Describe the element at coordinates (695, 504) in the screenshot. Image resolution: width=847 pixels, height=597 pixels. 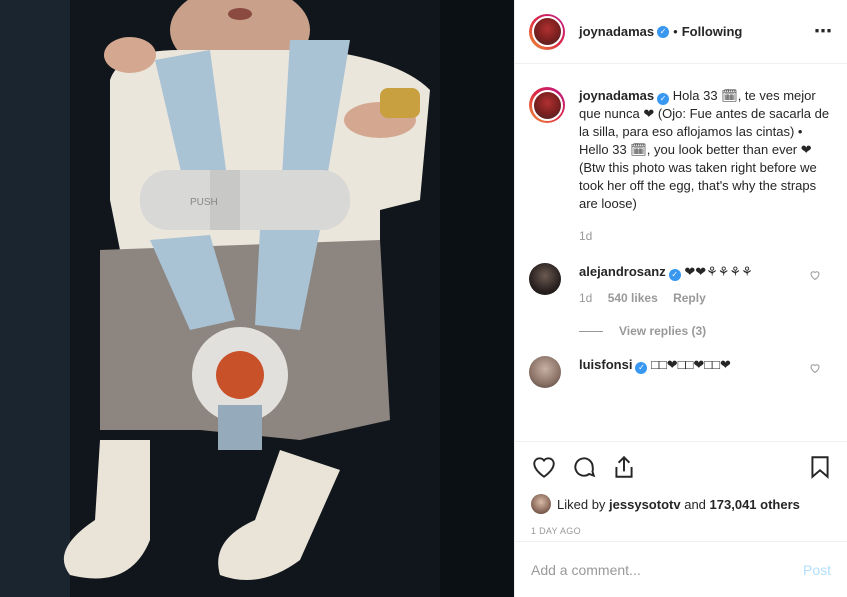
I see `likes-middle: and` at that location.